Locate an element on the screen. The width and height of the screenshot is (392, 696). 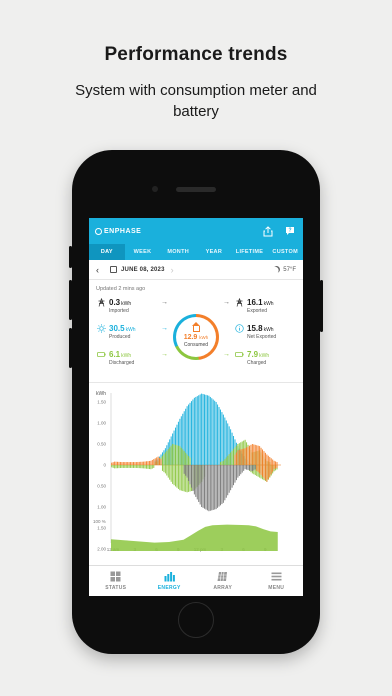
consumed-label: Consumed is located at coordinates (196, 345).